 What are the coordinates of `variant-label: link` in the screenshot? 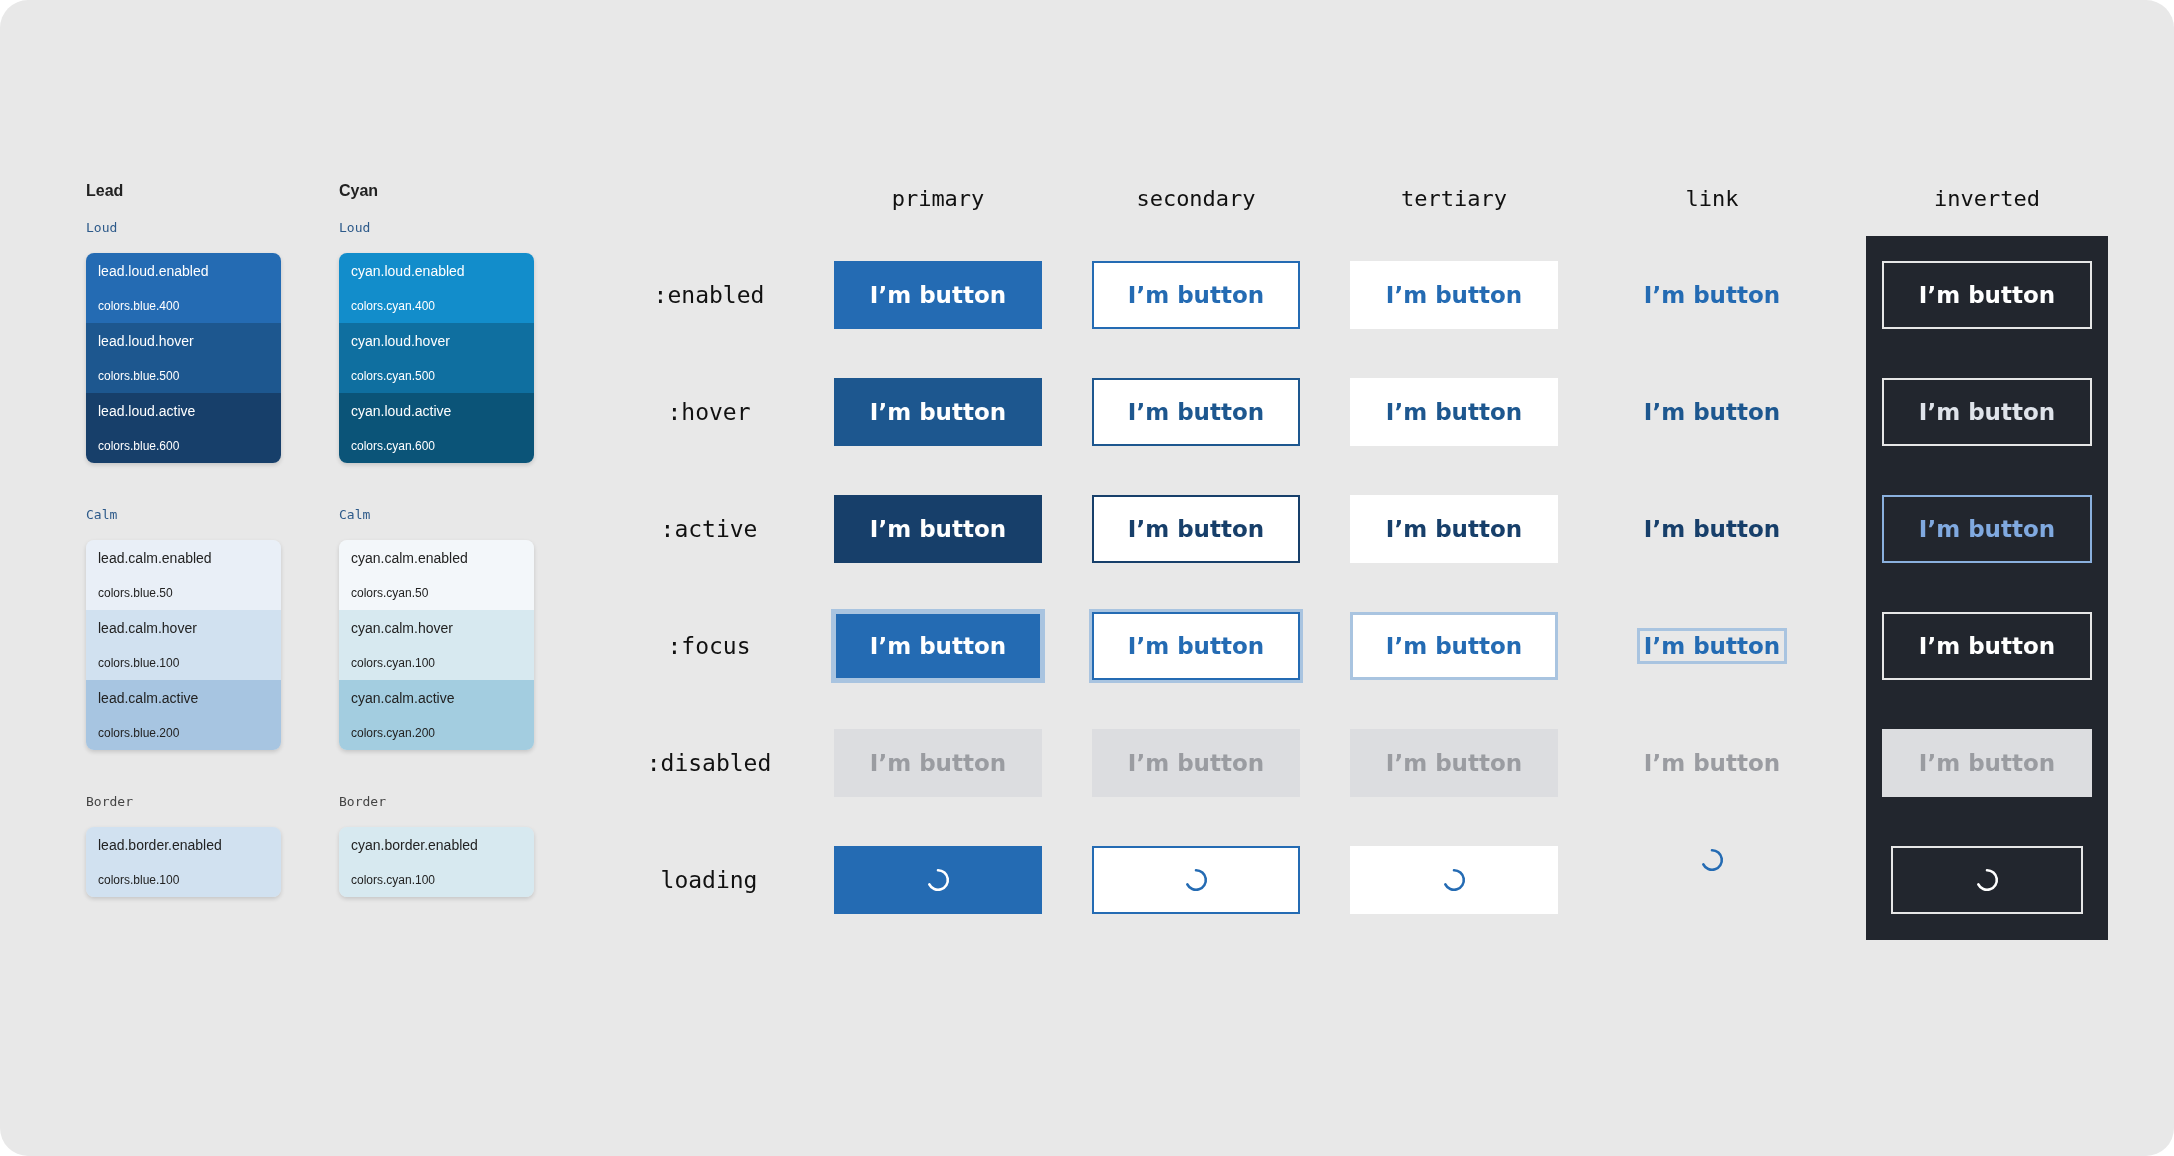 It's located at (1712, 198).